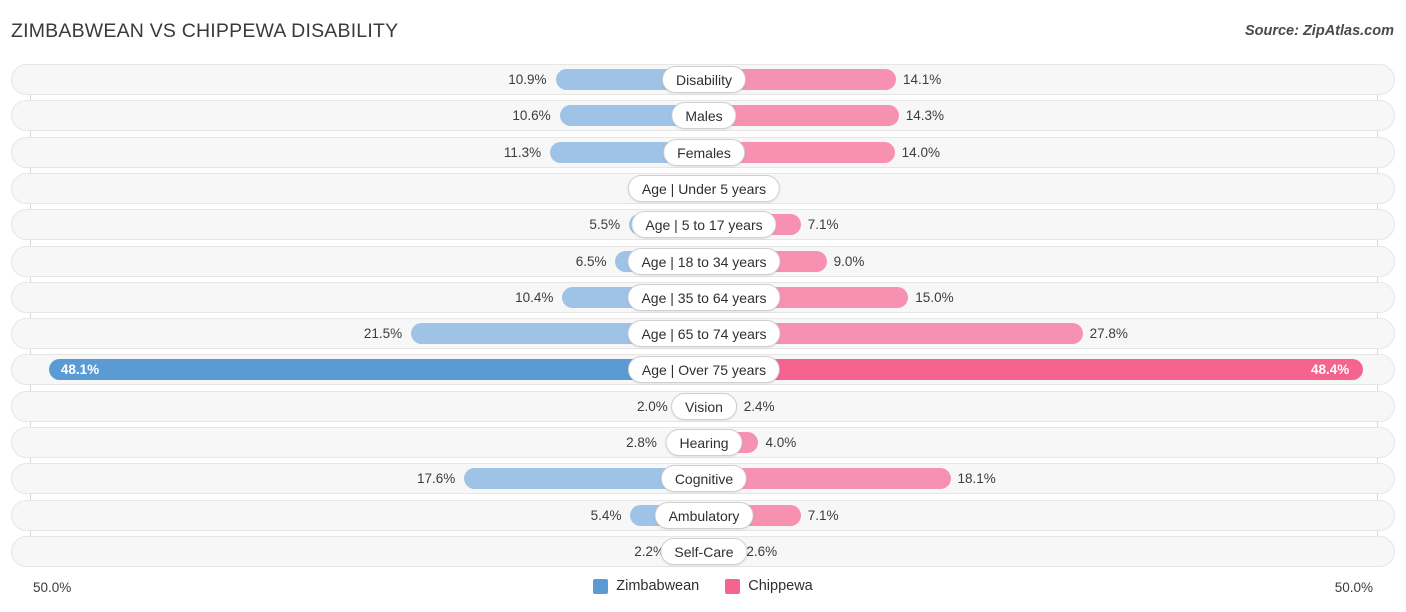 This screenshot has width=1406, height=612. What do you see at coordinates (1034, 370) in the screenshot?
I see `bar-chippewa` at bounding box center [1034, 370].